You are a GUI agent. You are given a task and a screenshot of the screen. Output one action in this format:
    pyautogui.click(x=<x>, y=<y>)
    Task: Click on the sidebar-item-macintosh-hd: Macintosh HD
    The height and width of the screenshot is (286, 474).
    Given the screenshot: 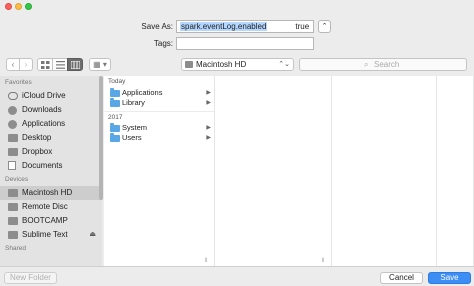 What is the action you would take?
    pyautogui.click(x=51, y=193)
    